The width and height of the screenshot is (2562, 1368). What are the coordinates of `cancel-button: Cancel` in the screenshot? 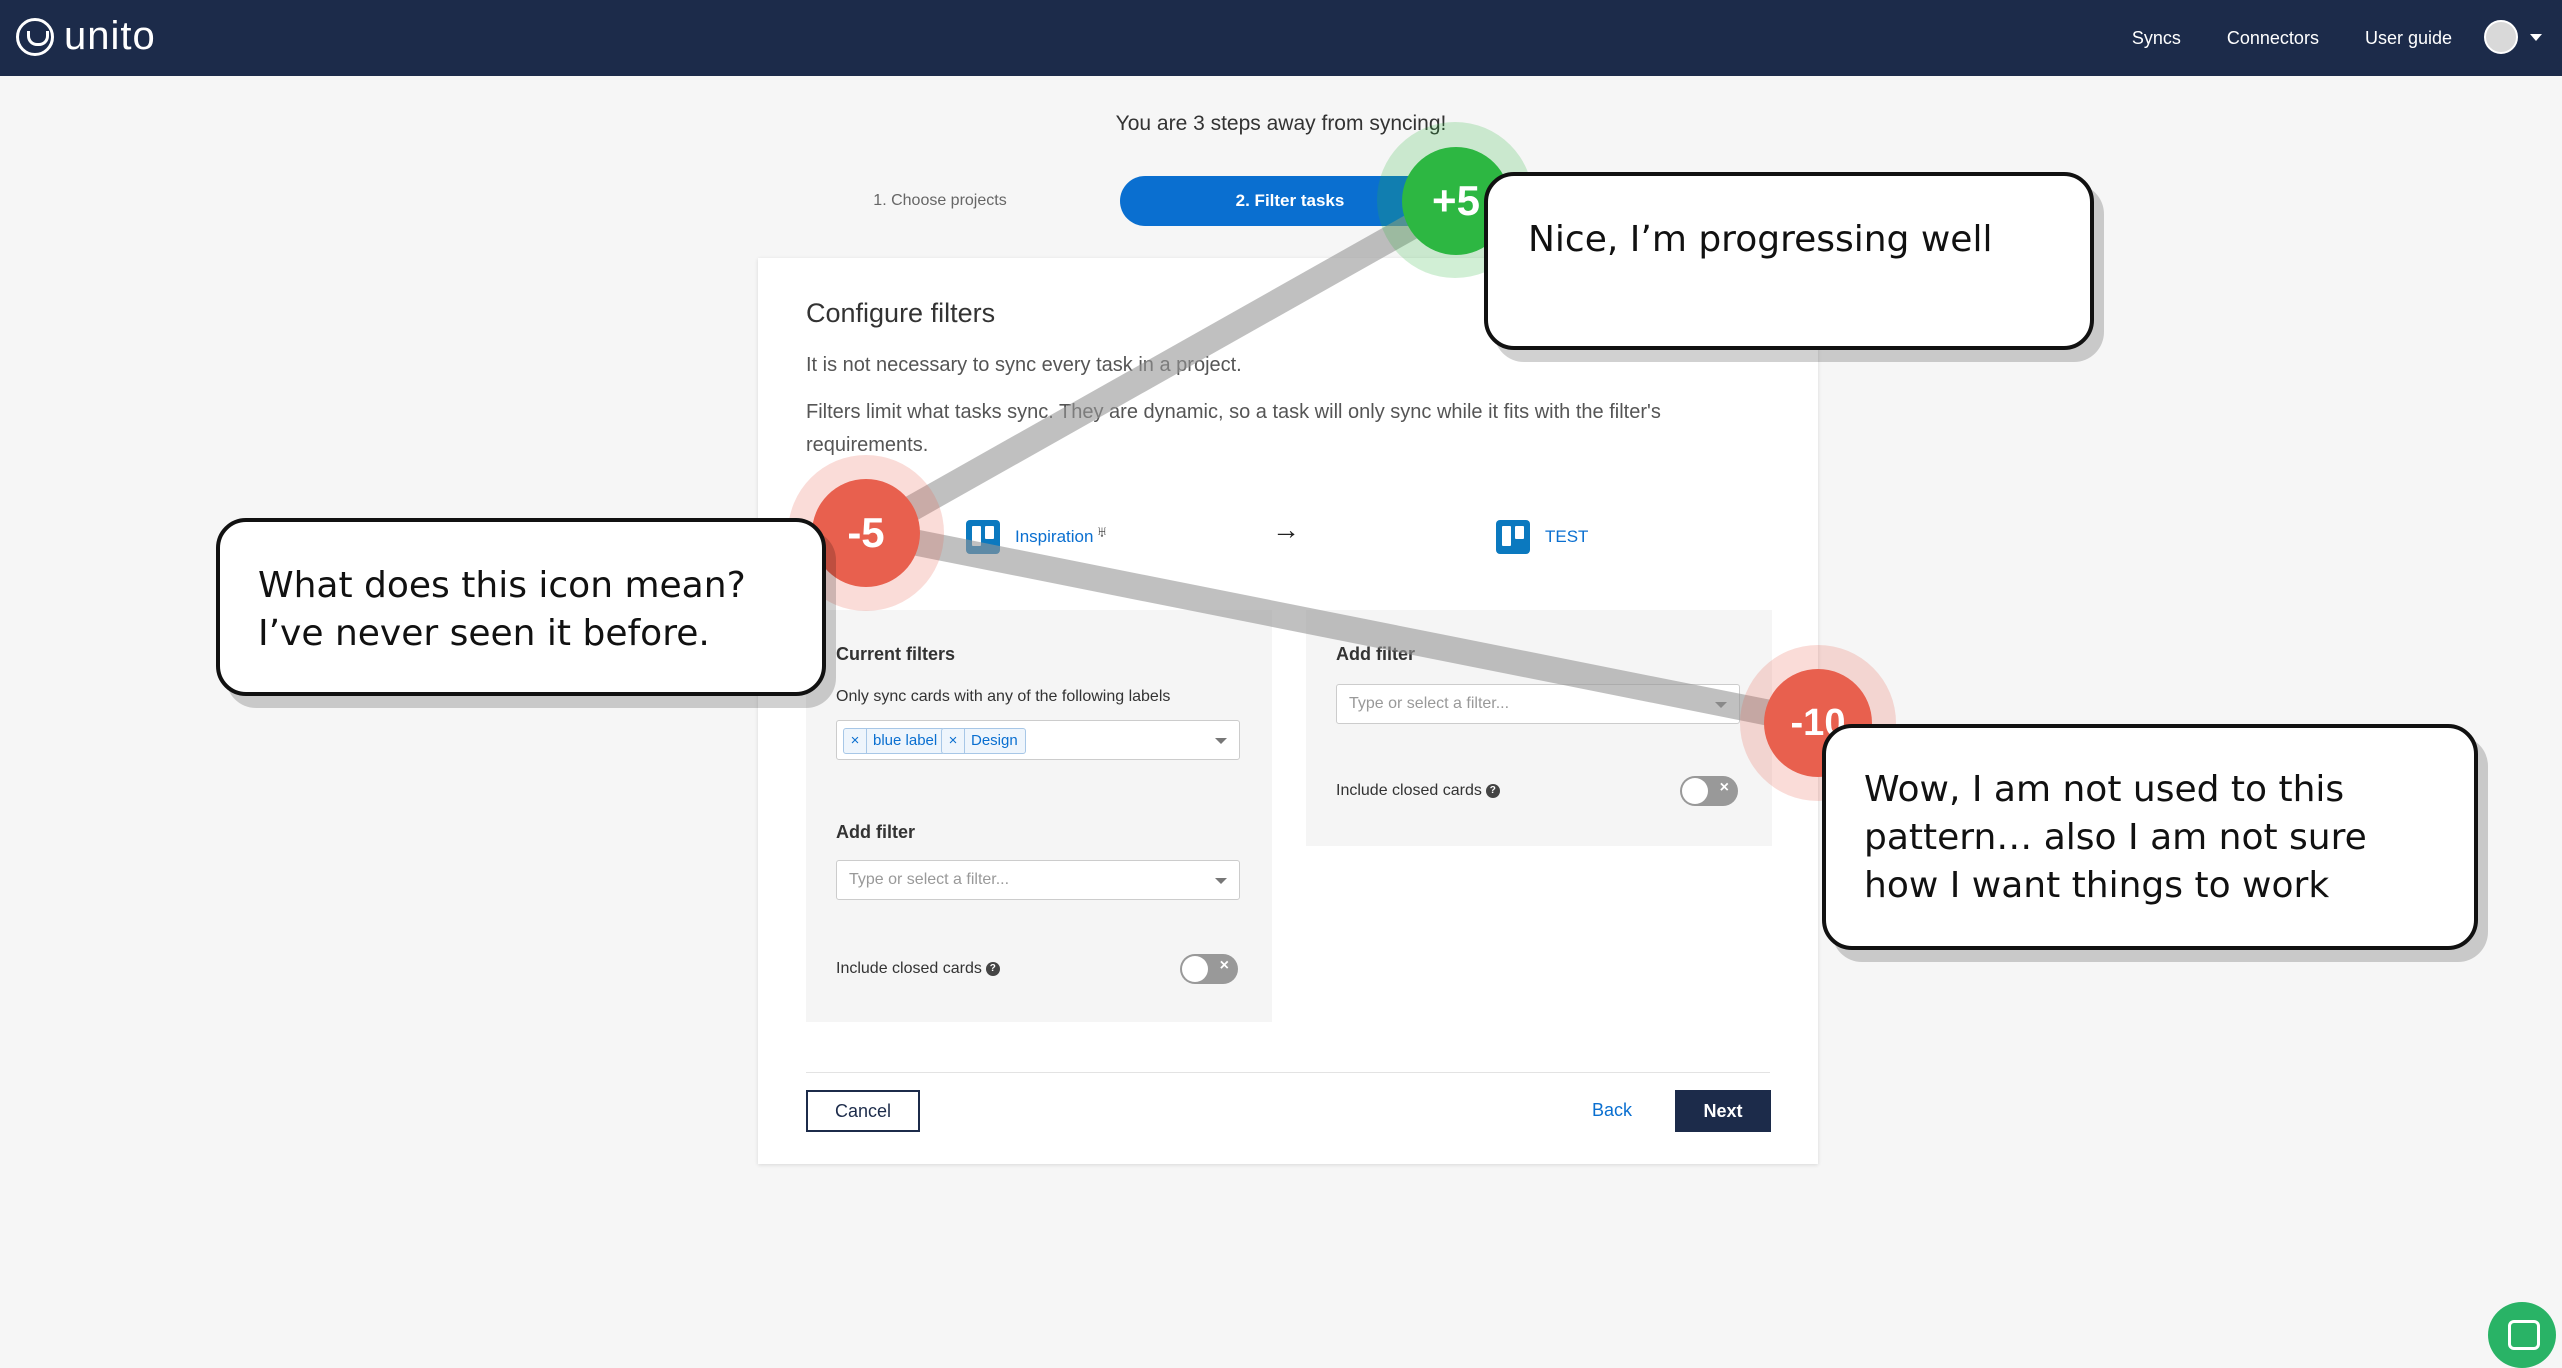 It's located at (863, 1111).